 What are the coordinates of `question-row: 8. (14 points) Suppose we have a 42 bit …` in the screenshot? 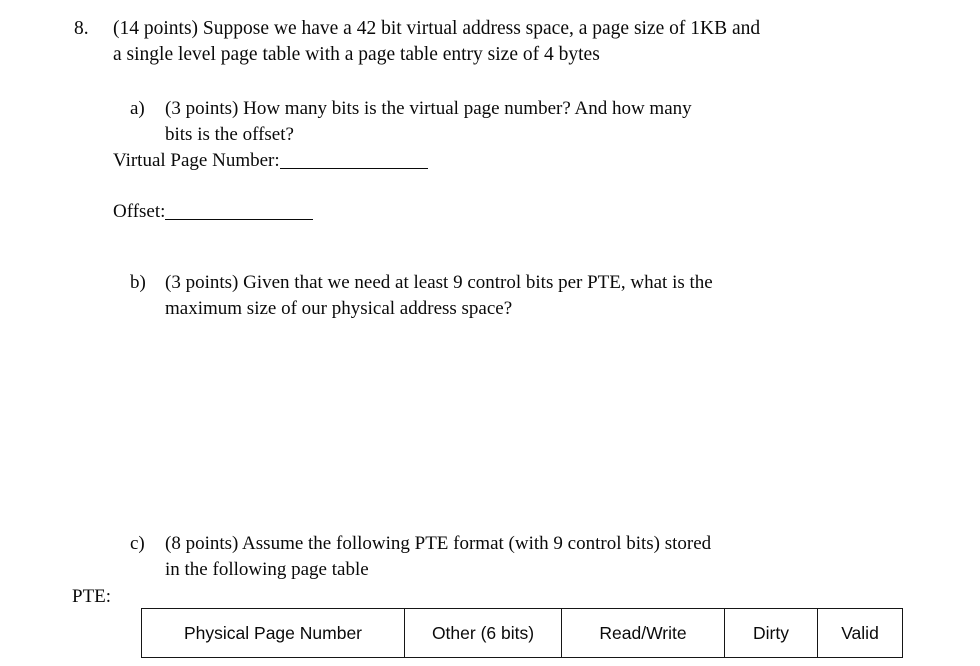 It's located at (489, 41).